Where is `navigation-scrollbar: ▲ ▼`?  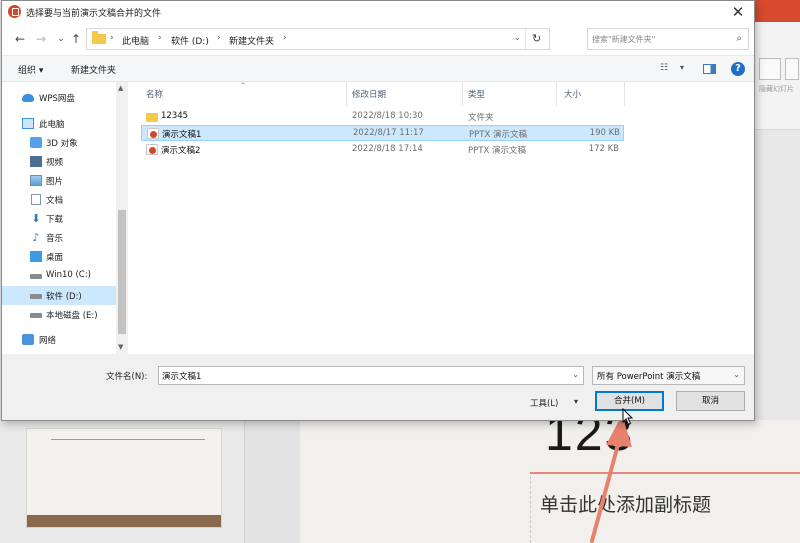 navigation-scrollbar: ▲ ▼ is located at coordinates (122, 218).